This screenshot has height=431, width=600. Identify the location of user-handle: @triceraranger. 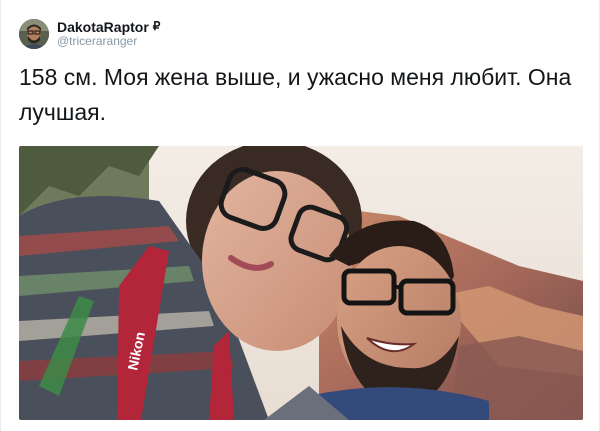
(108, 41).